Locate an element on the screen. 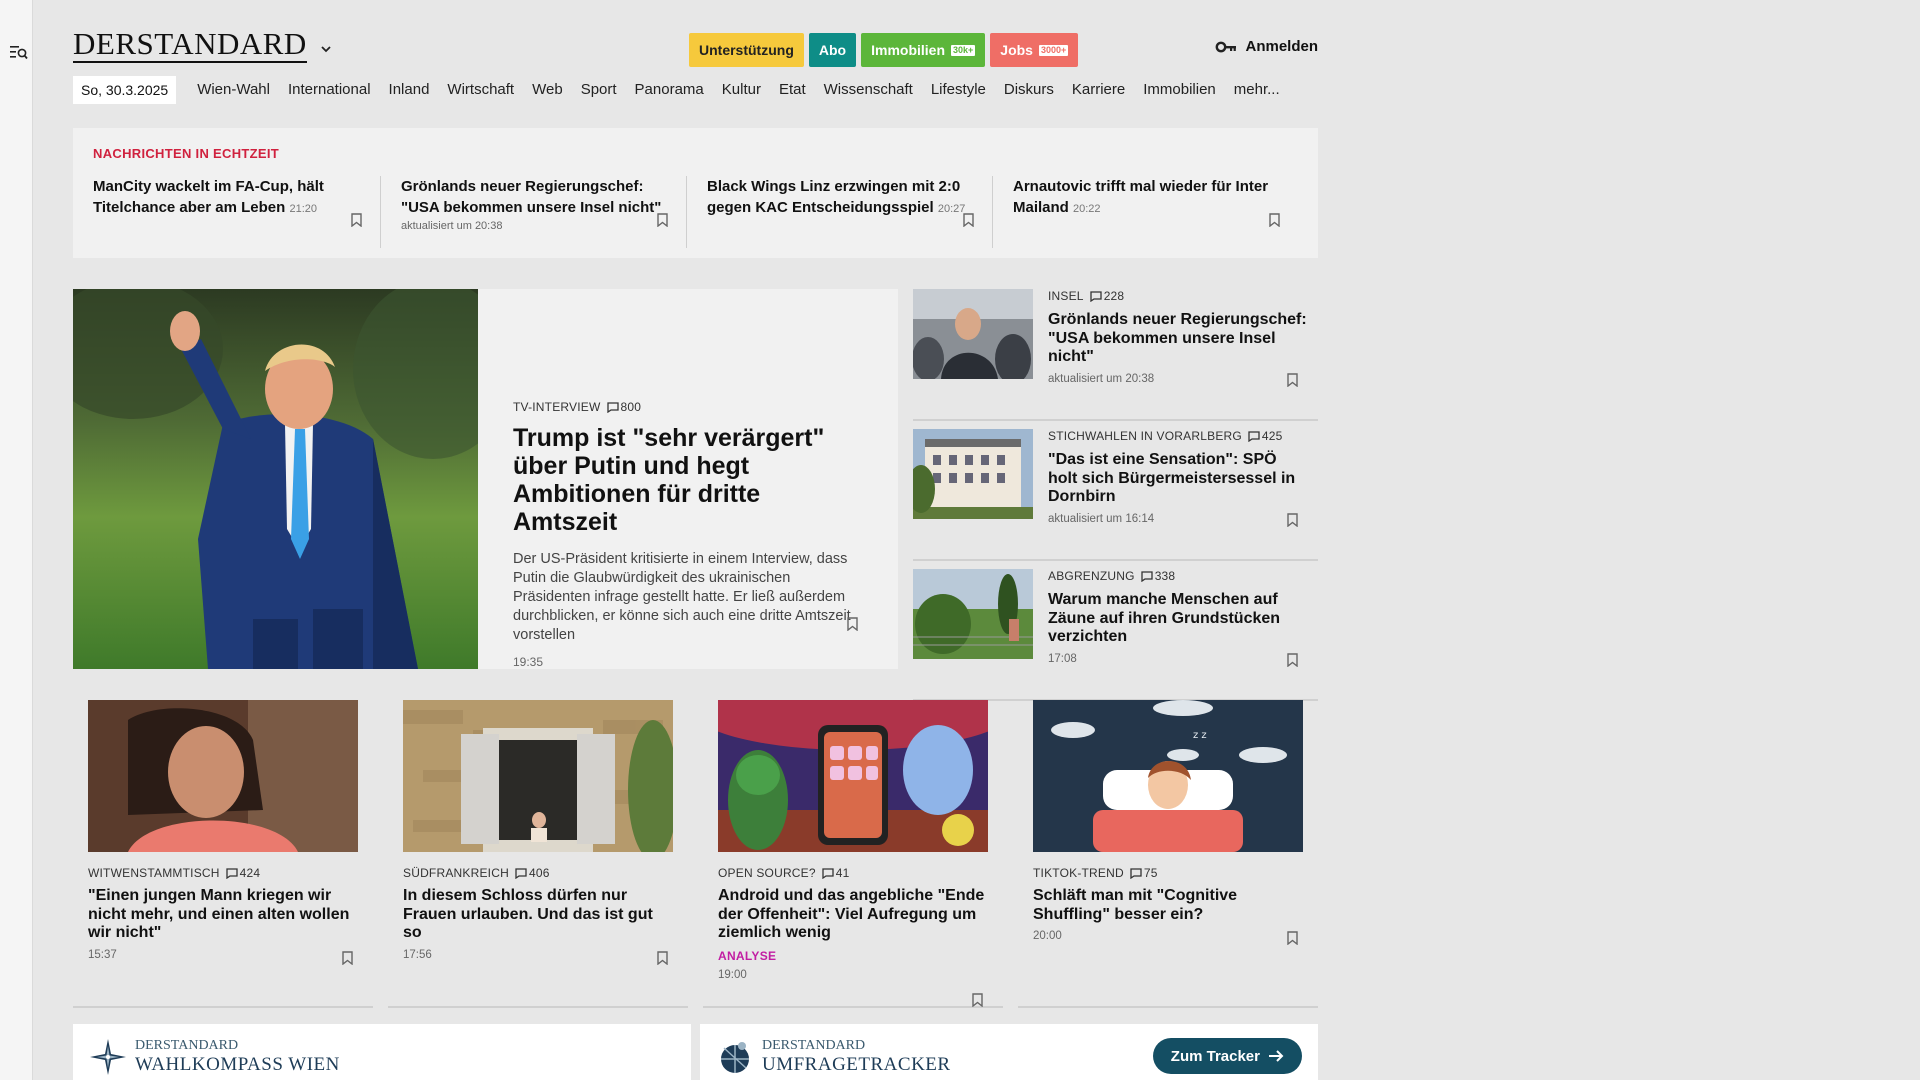 This screenshot has width=1920, height=1080. story-photo: z z is located at coordinates (1168, 776).